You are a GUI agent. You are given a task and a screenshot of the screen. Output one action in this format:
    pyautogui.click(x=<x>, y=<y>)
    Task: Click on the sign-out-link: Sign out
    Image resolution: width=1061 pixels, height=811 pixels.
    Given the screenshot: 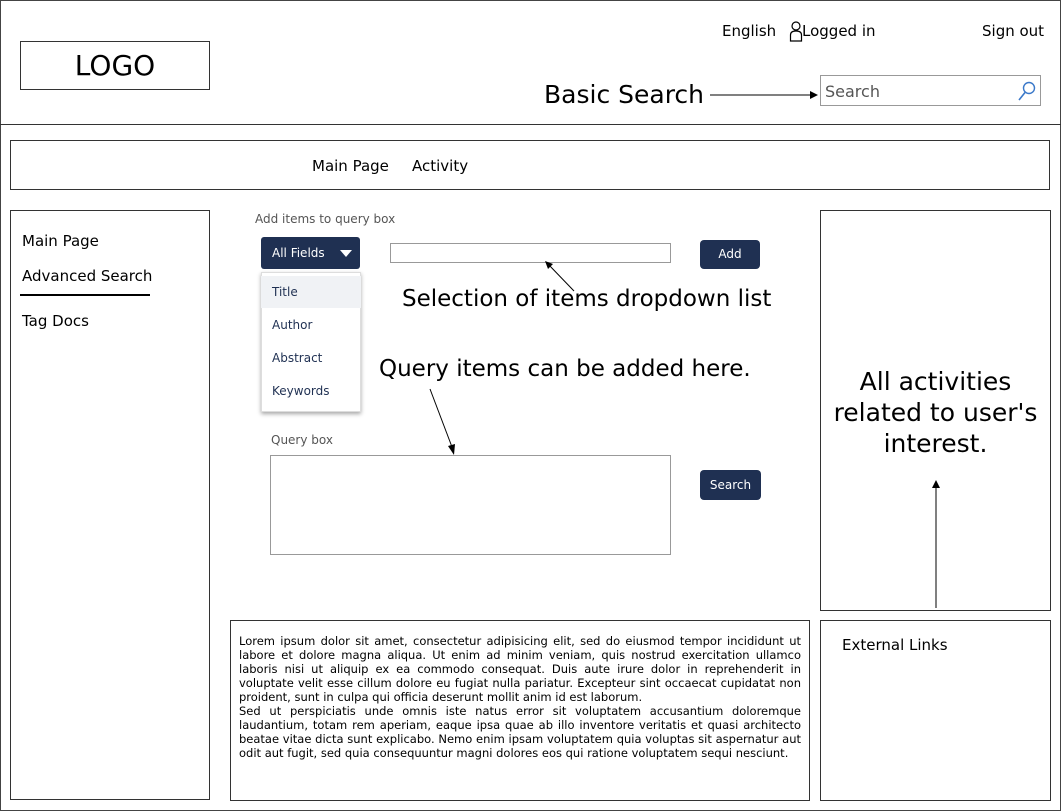 What is the action you would take?
    pyautogui.click(x=1013, y=31)
    